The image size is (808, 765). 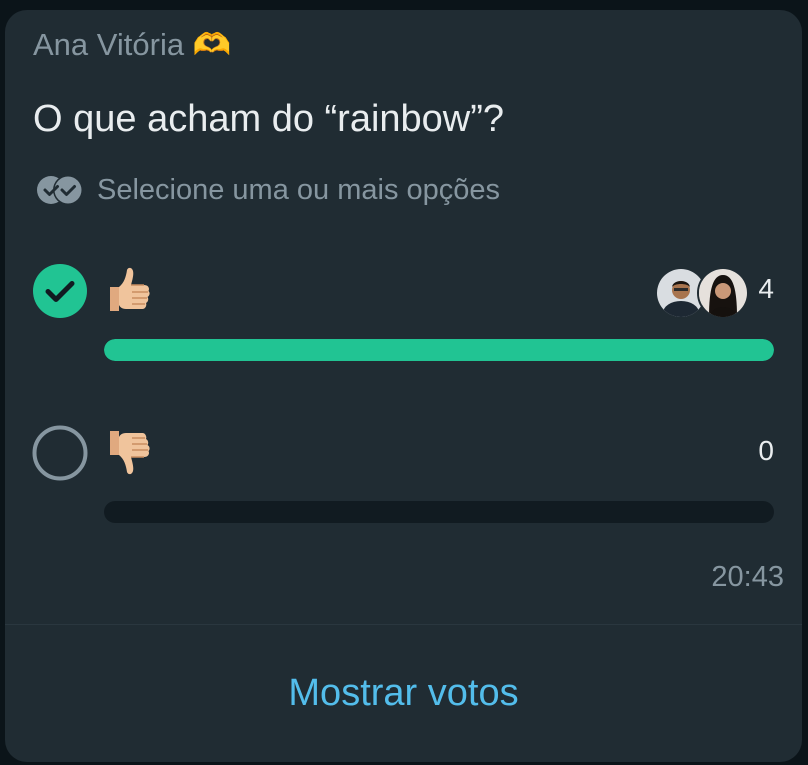 I want to click on poll-option-thumbs-up: 4, so click(x=403, y=318).